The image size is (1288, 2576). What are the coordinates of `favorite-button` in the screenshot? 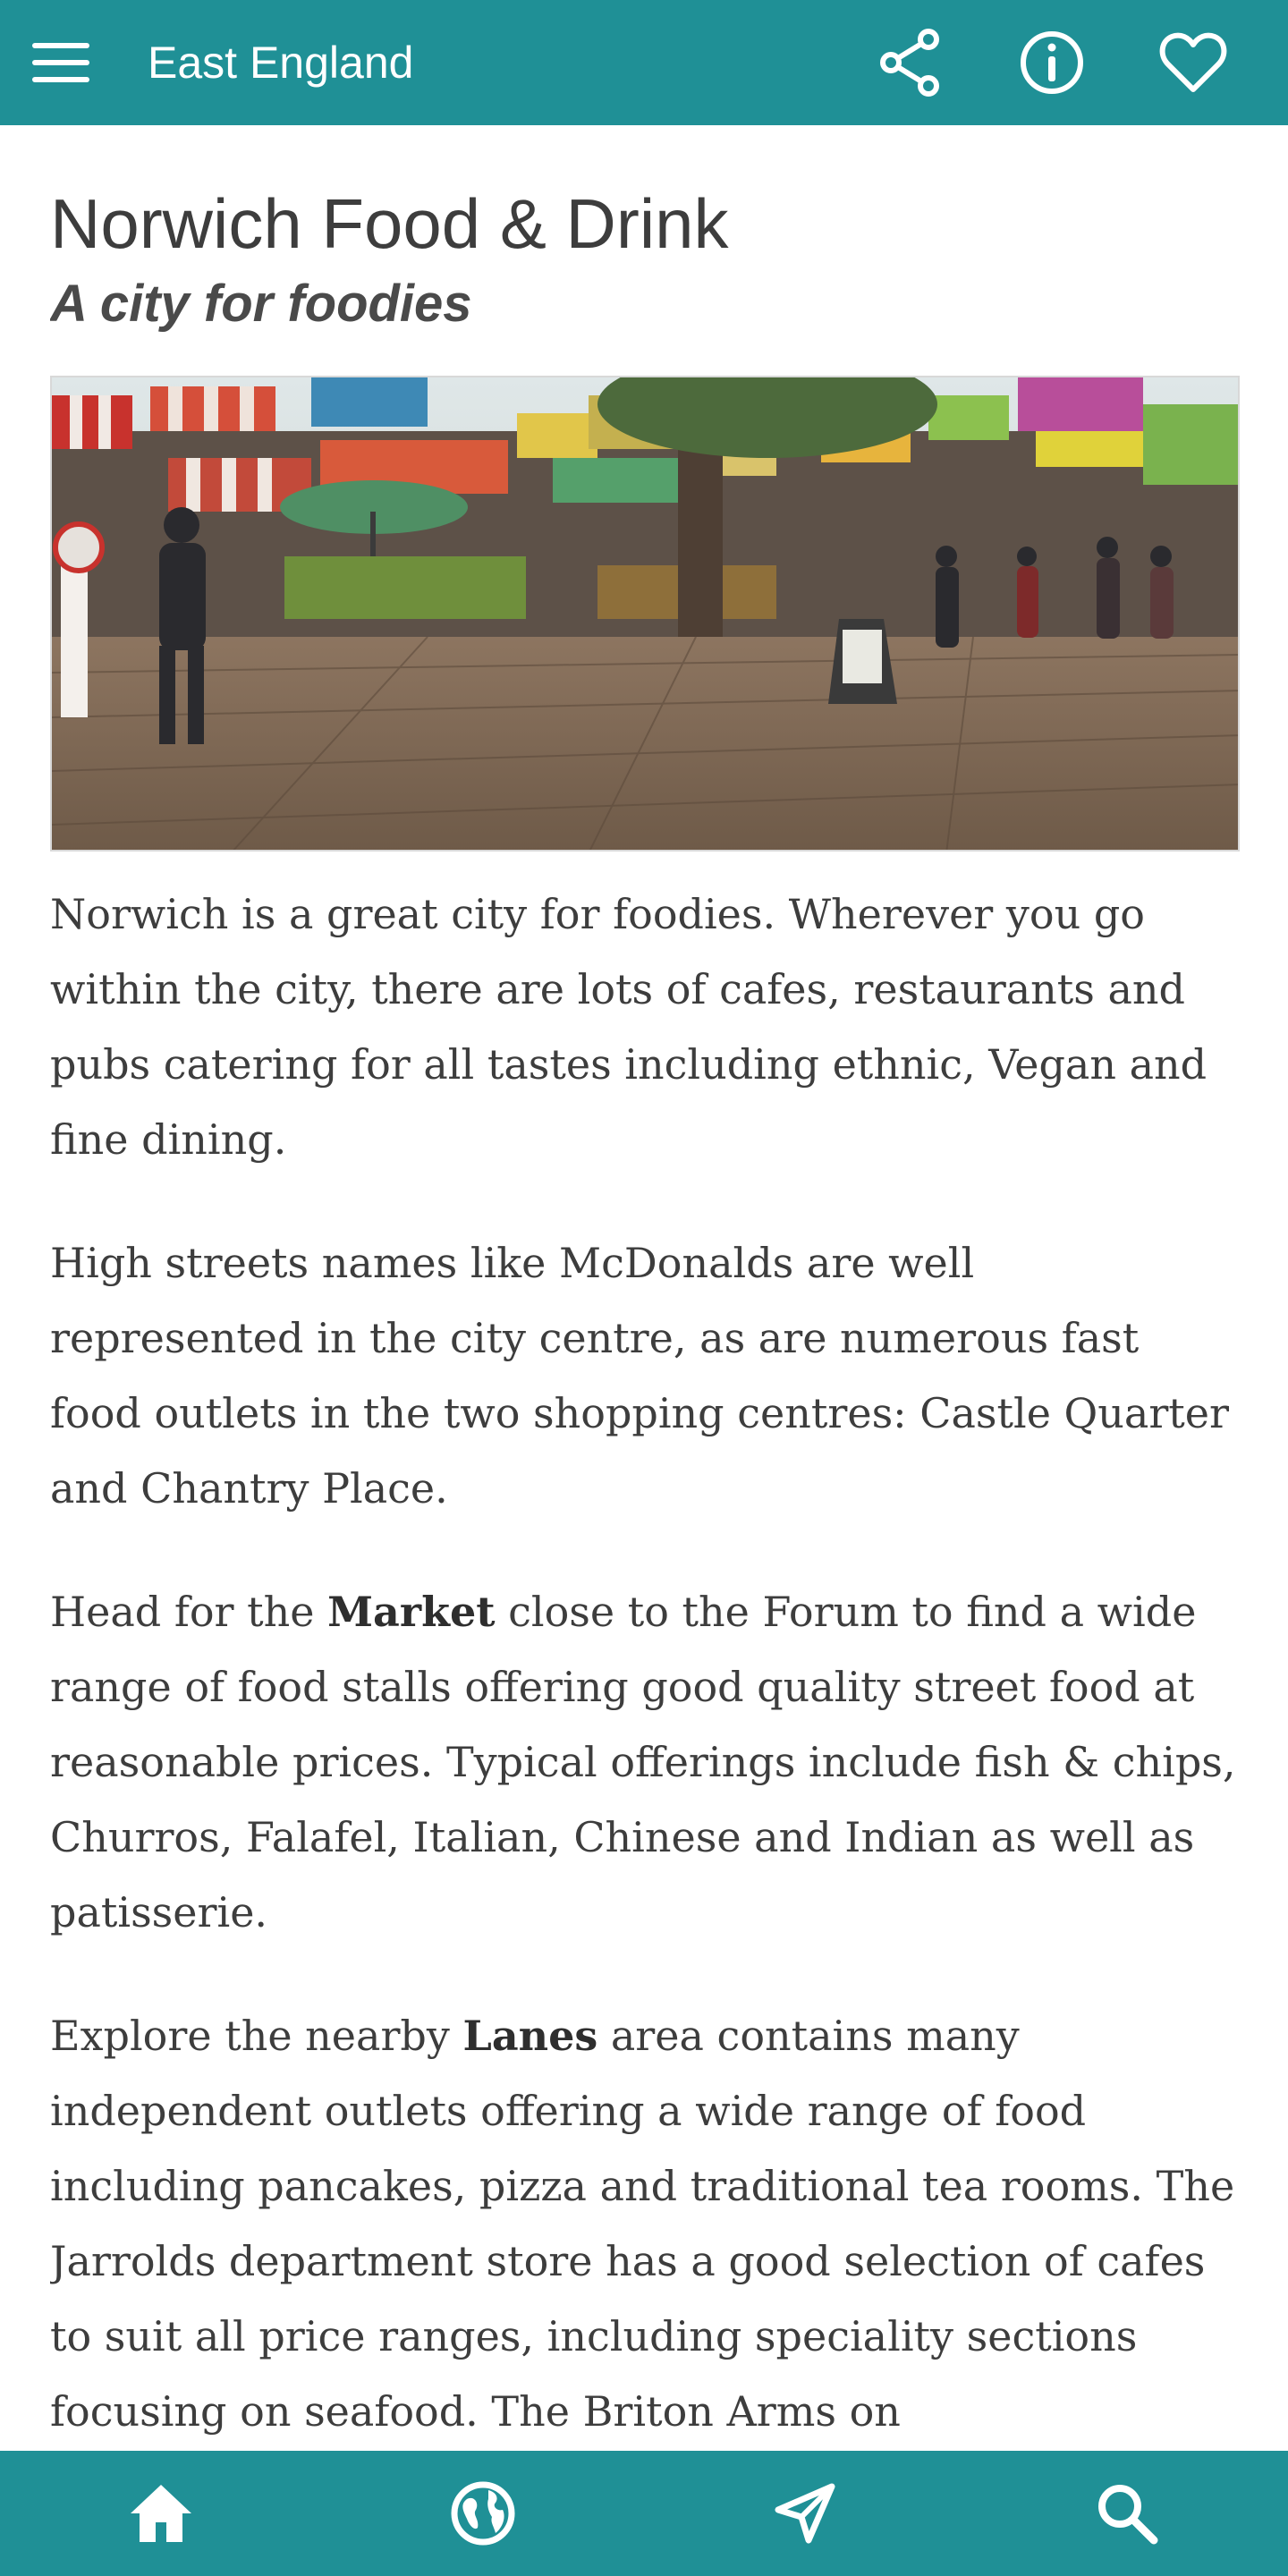 It's located at (1193, 62).